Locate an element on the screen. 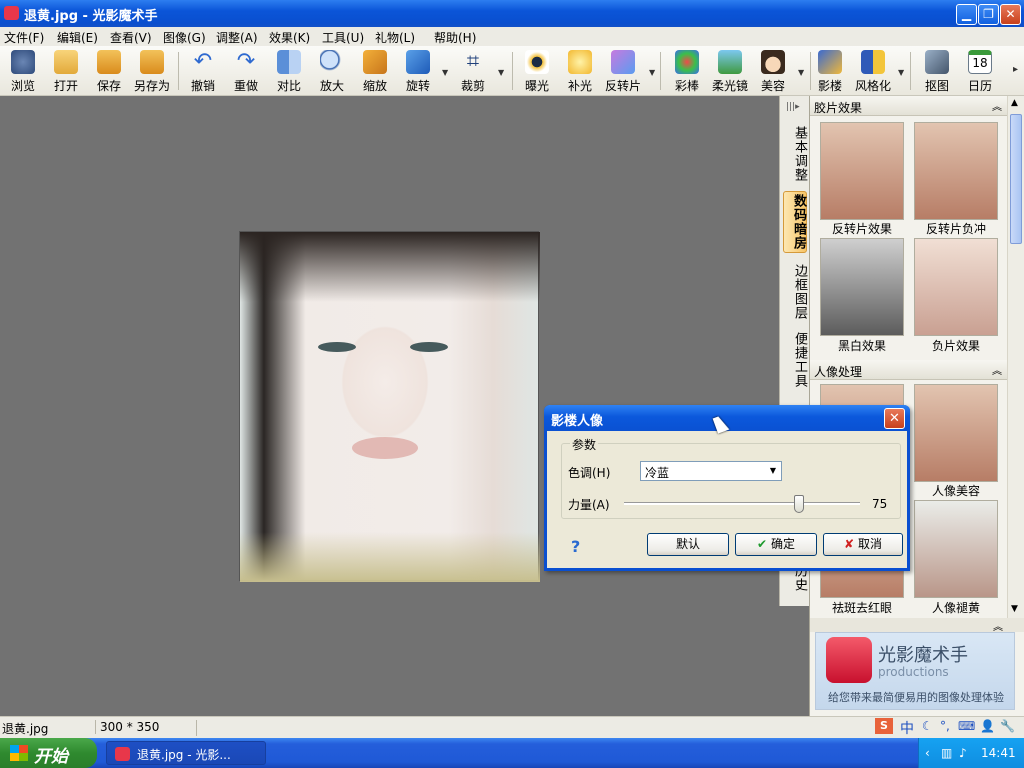 The width and height of the screenshot is (1024, 768). ok-button: ✔ 确定 is located at coordinates (776, 544).